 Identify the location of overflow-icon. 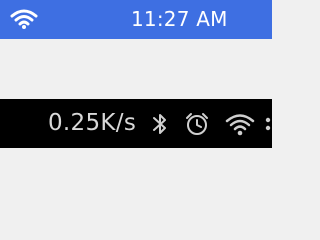
(268, 124).